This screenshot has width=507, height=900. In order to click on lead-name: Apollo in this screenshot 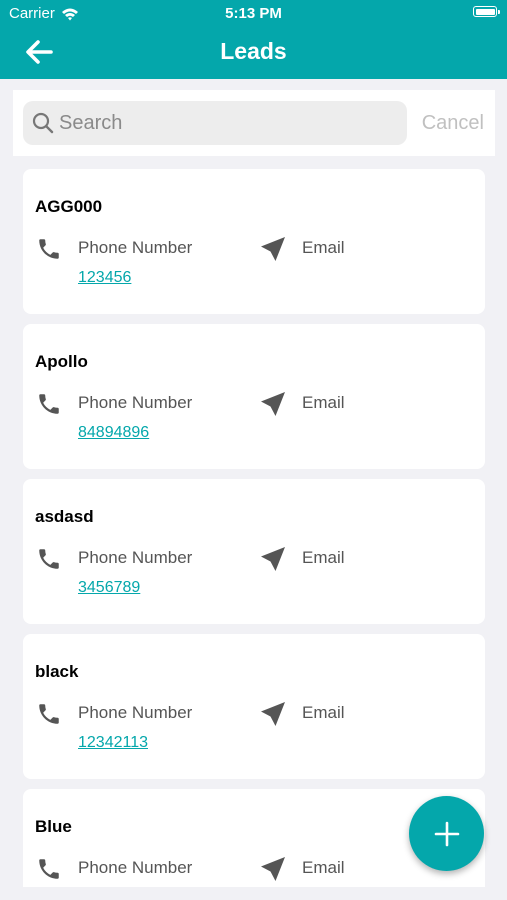, I will do `click(61, 361)`.